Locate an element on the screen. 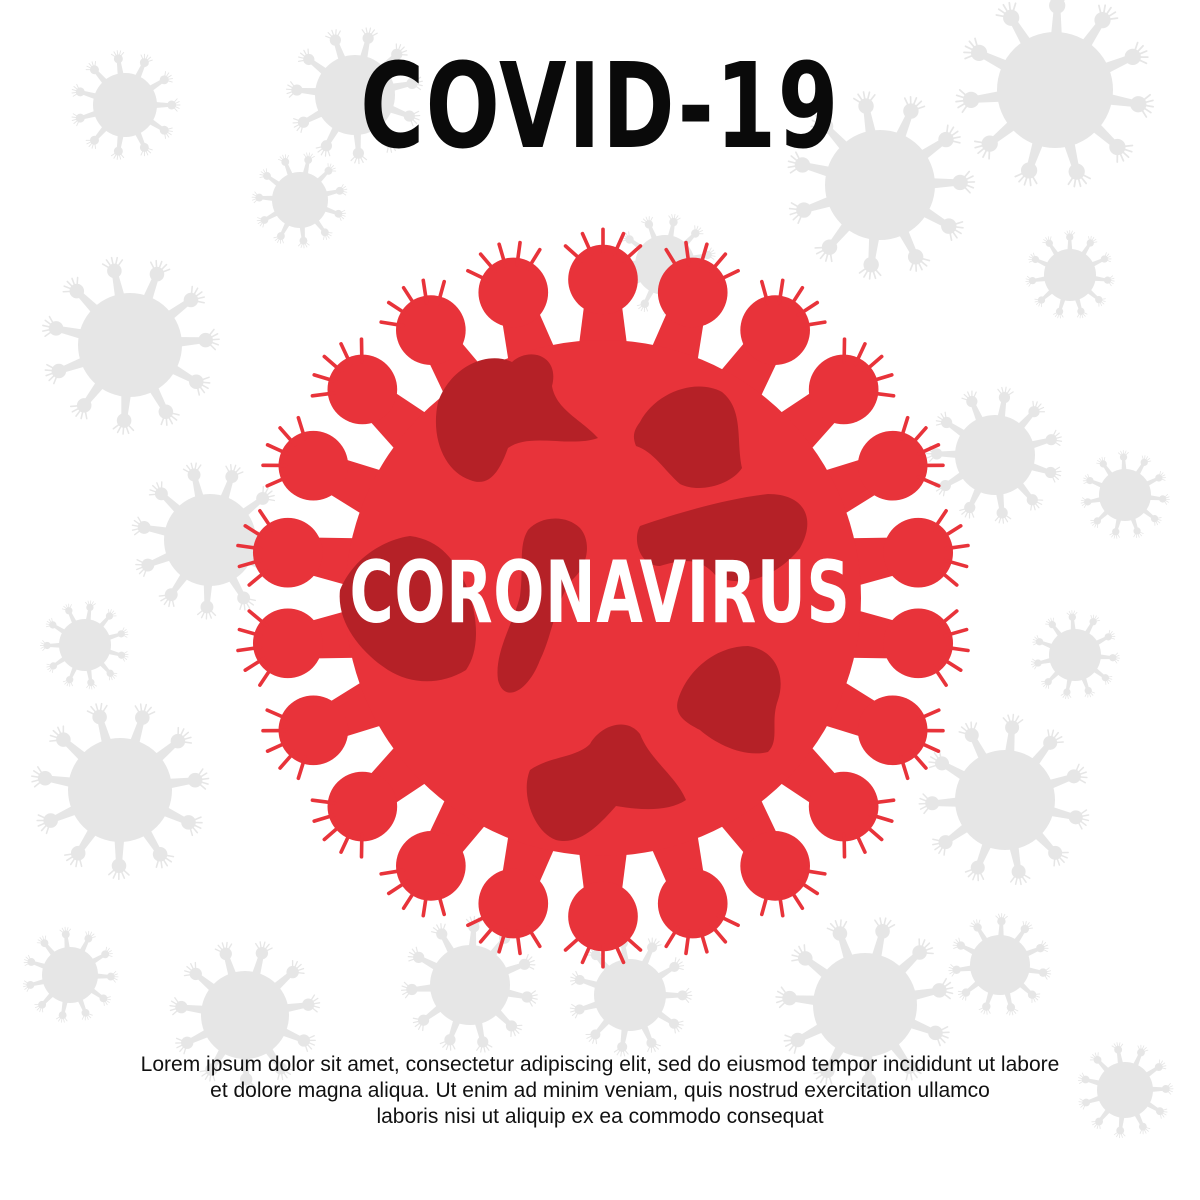 This screenshot has height=1200, width=1200. virus-label: CORONAVIRUS is located at coordinates (600, 593).